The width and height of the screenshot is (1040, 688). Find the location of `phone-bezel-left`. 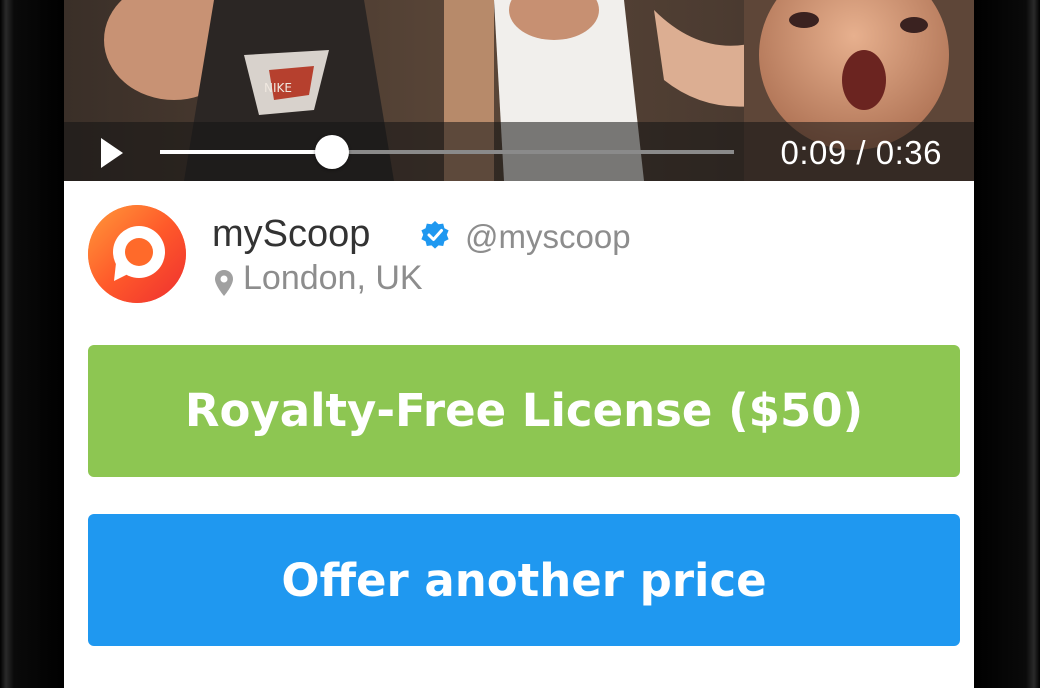

phone-bezel-left is located at coordinates (32, 344).